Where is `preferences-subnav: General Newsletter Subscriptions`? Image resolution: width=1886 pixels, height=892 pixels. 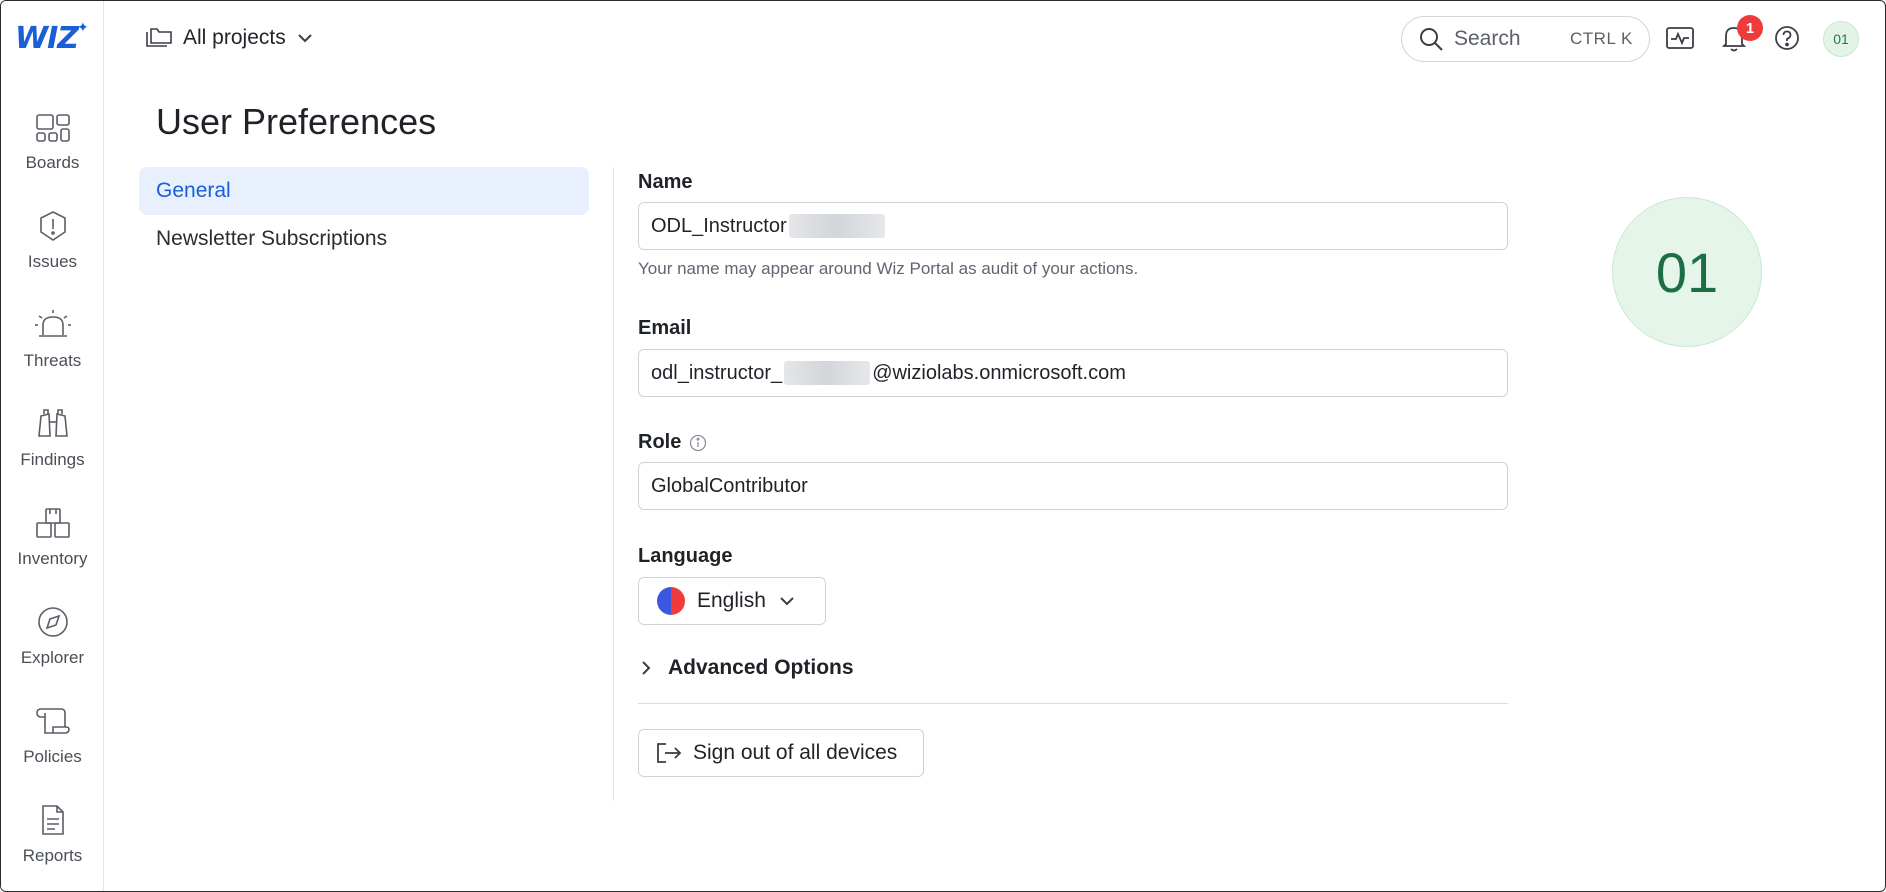 preferences-subnav: General Newsletter Subscriptions is located at coordinates (364, 215).